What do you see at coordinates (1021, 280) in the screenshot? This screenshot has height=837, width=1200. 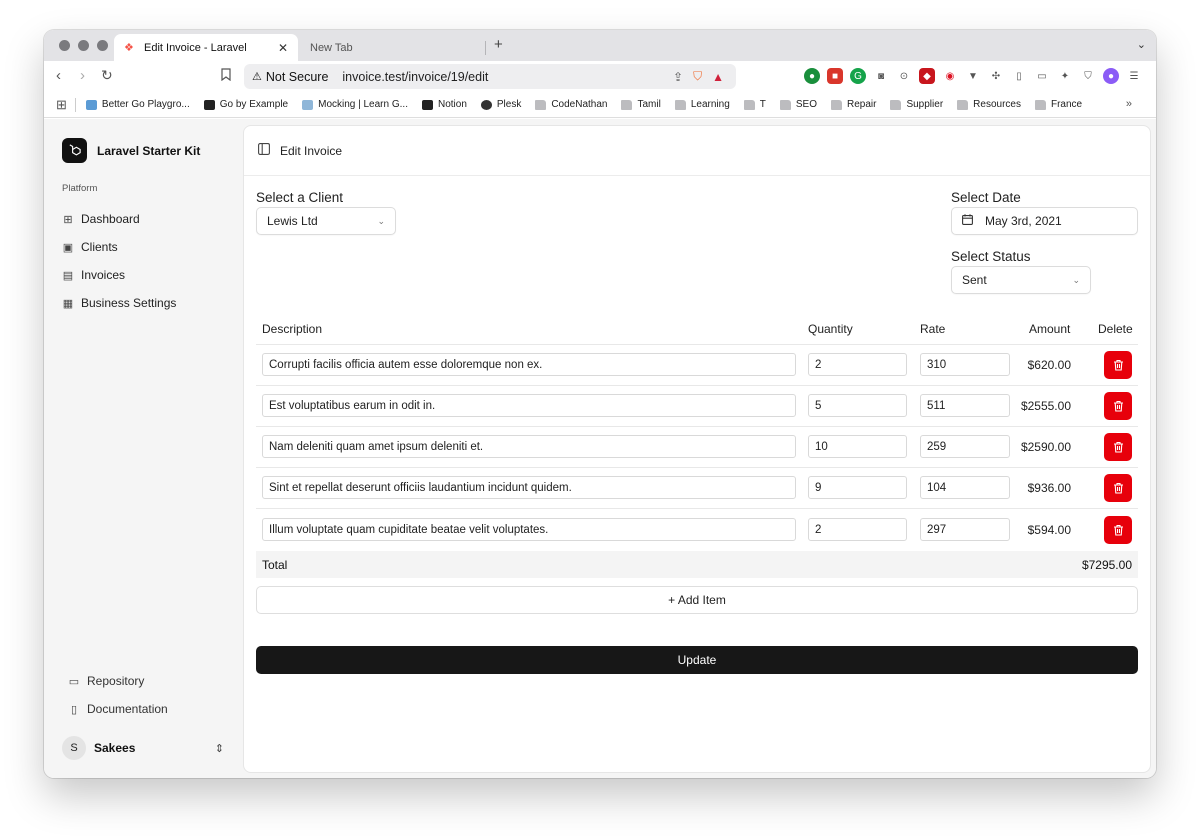 I see `status-select: Sent ⌄` at bounding box center [1021, 280].